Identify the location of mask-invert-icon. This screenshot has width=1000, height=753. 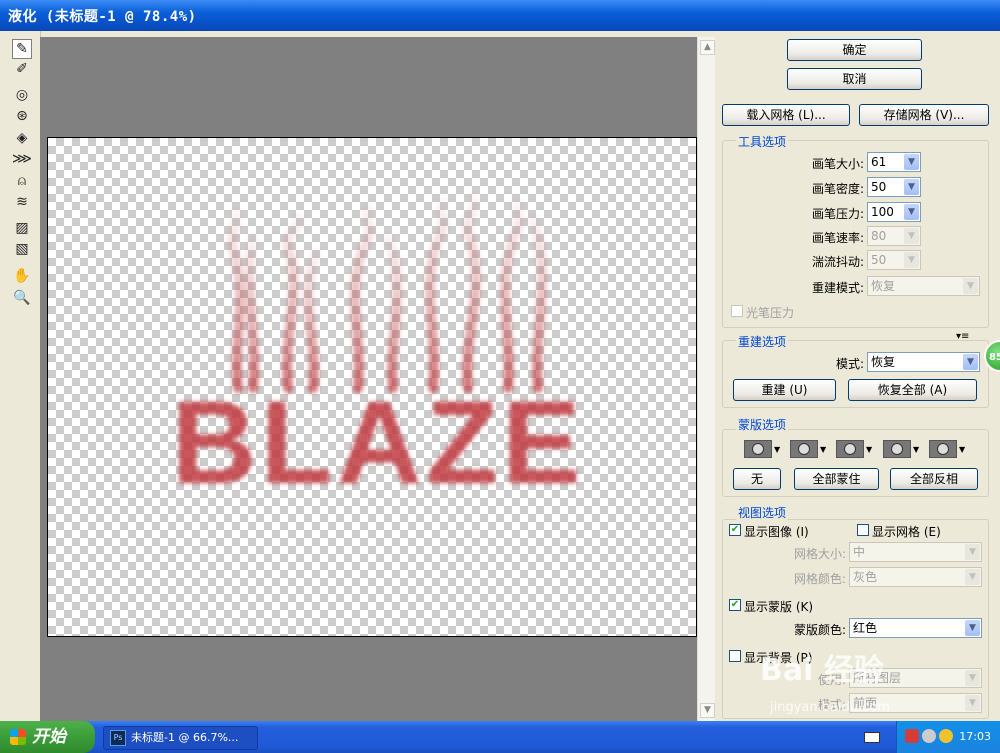
(943, 449).